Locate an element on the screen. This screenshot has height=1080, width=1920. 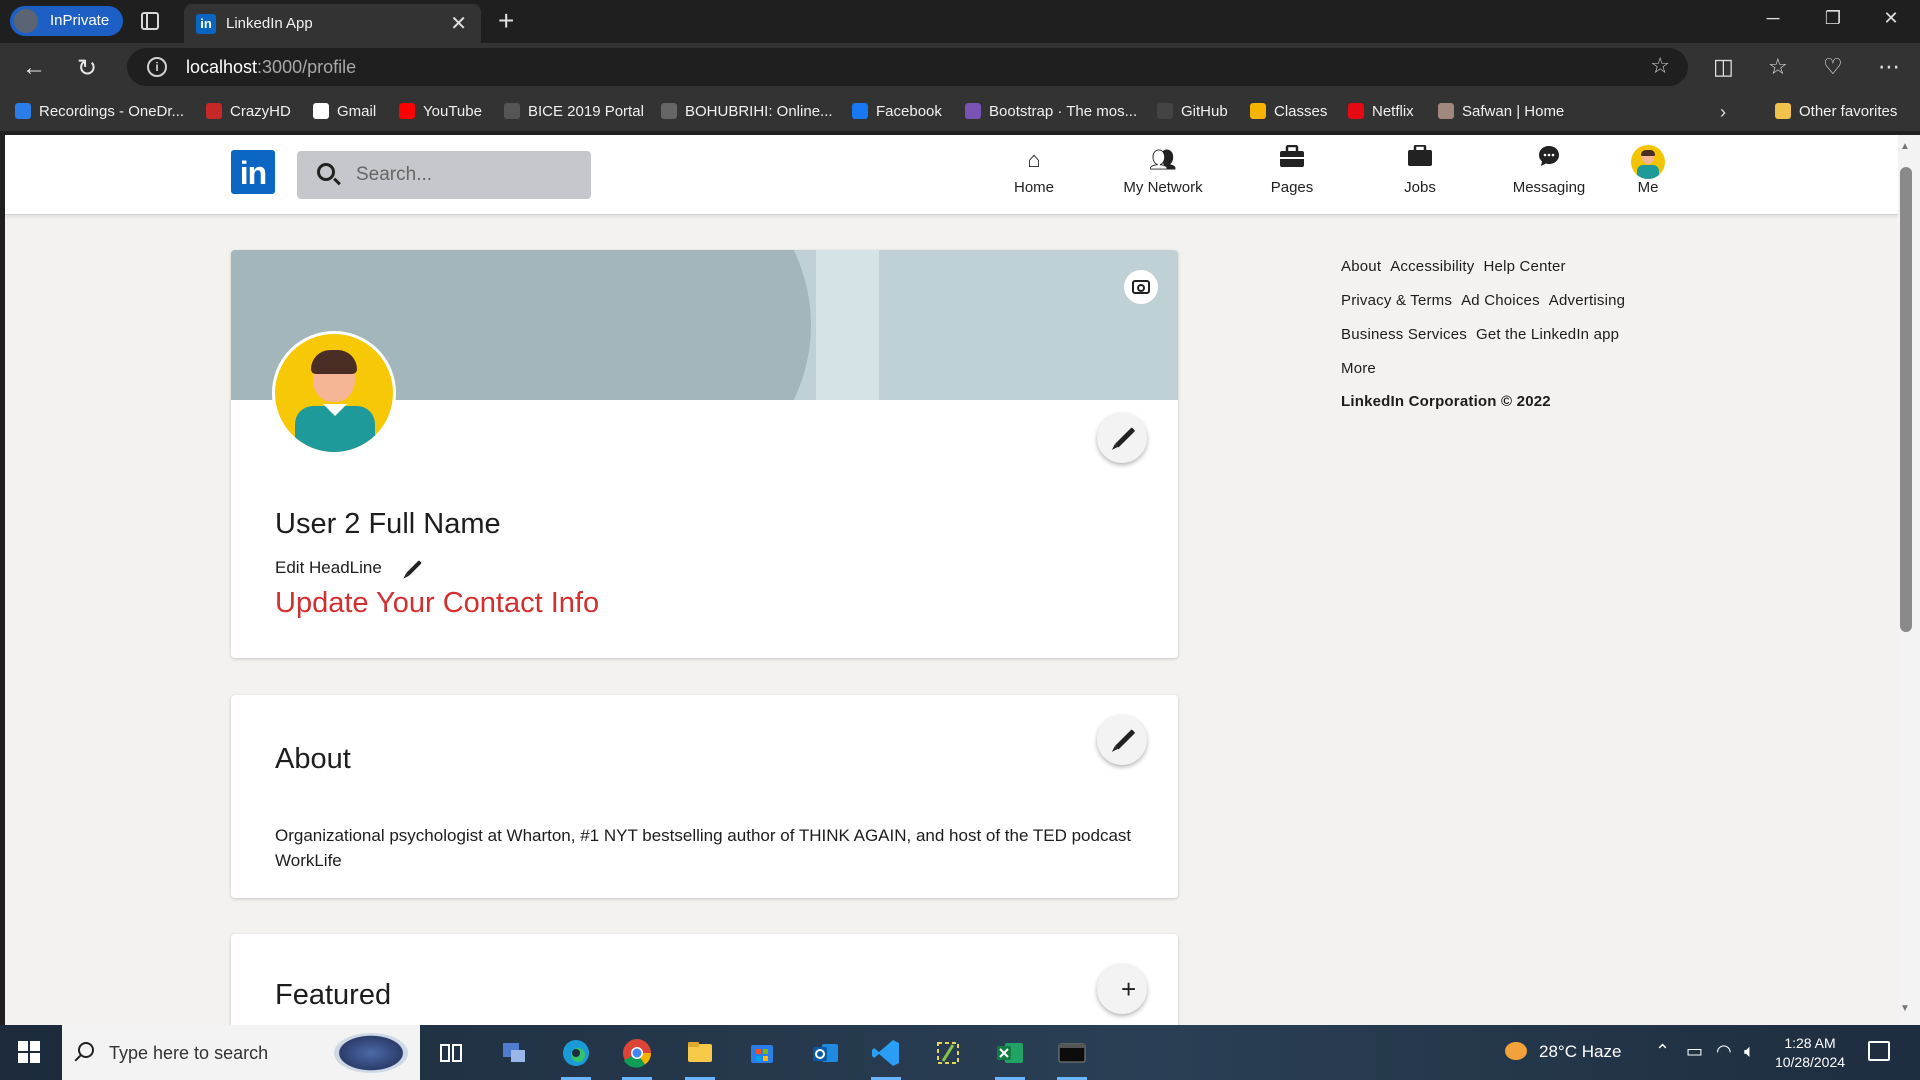
chrome-icon is located at coordinates (637, 1057).